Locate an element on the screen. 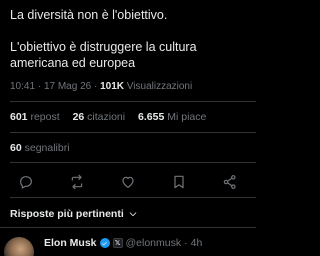 This screenshot has height=256, width=320. reply-icon is located at coordinates (26, 182).